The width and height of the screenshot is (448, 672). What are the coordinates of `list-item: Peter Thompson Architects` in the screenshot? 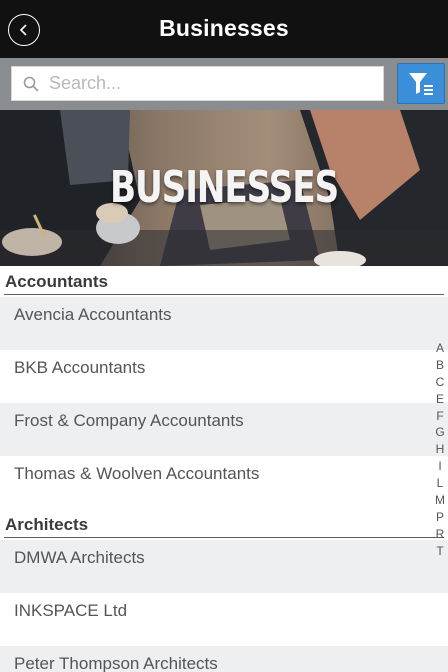 It's located at (224, 659).